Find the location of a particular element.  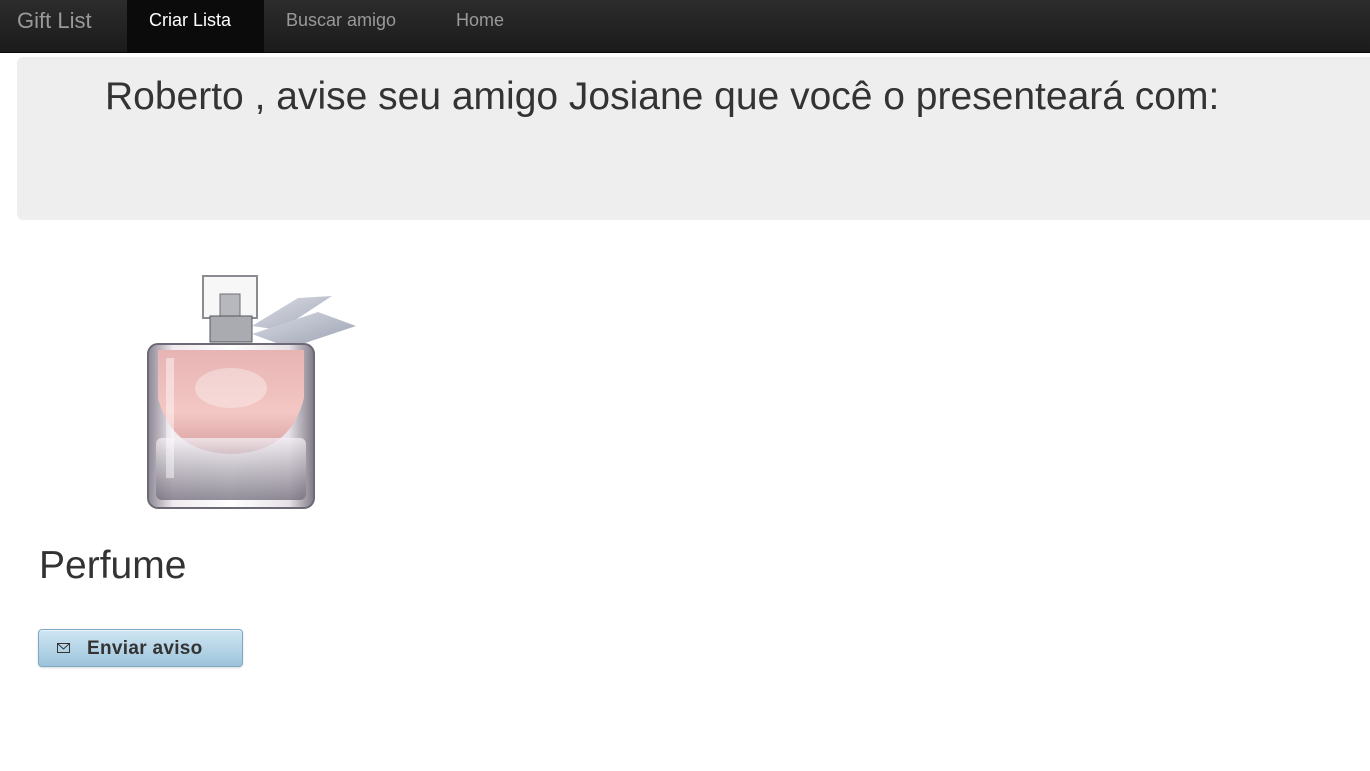

send-notice-button: Enviar aviso is located at coordinates (140, 648).